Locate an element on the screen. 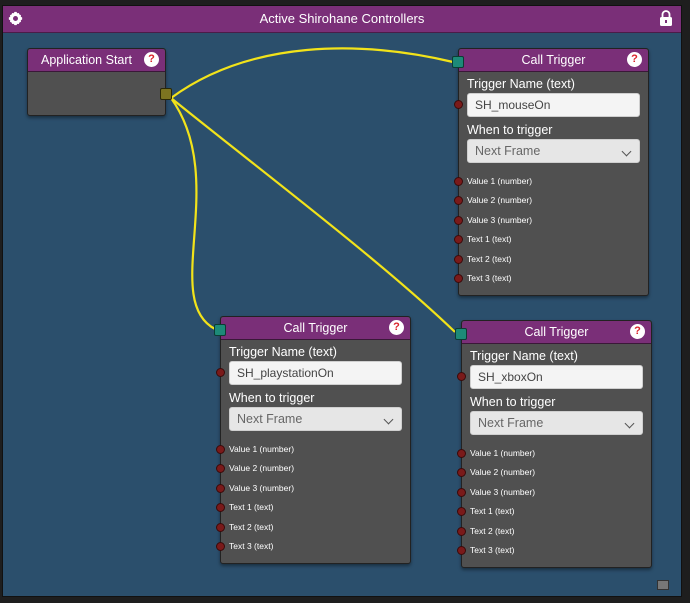  trigger-name-input: SH_mouseOn is located at coordinates (553, 105).